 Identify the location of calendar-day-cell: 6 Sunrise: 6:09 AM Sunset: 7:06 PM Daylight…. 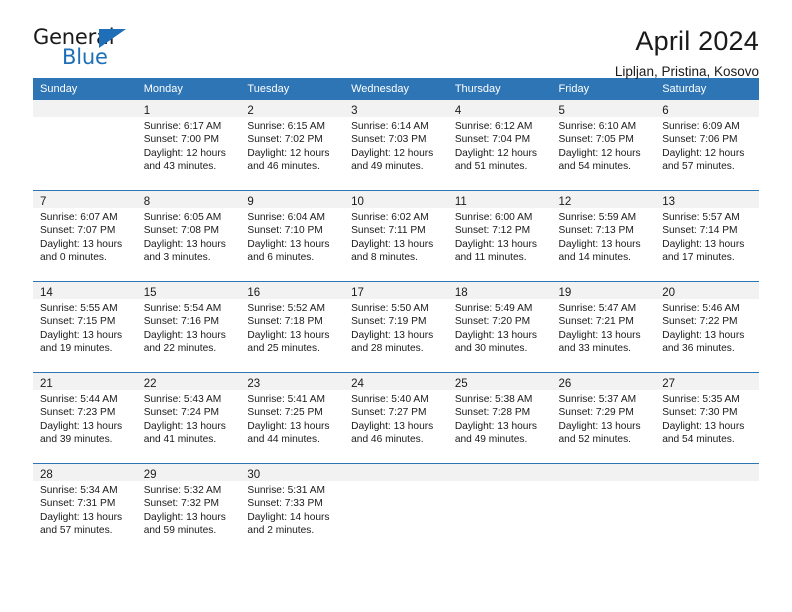
(707, 142).